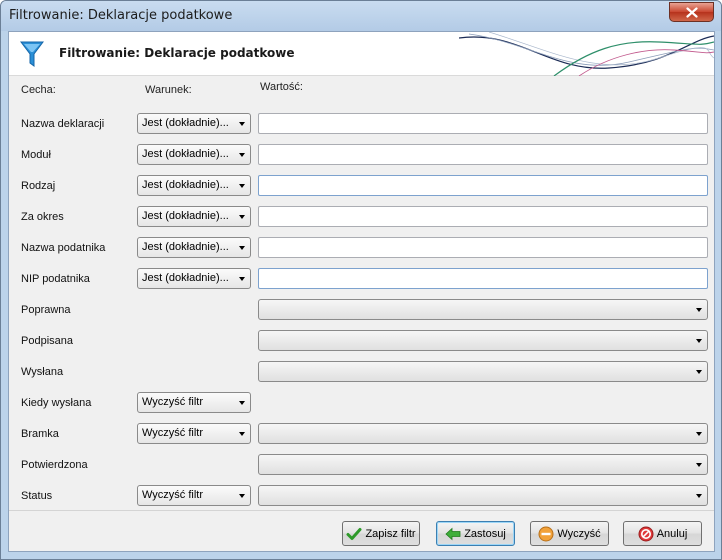  I want to click on save-filter-button: Zapisz filtr, so click(381, 533).